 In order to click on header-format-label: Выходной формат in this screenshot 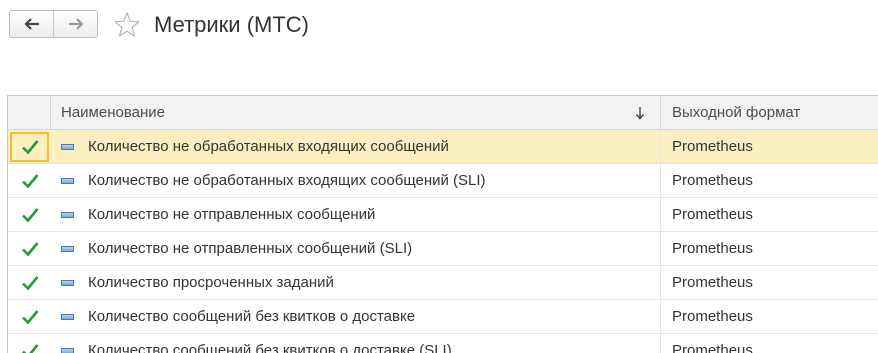, I will do `click(736, 112)`.